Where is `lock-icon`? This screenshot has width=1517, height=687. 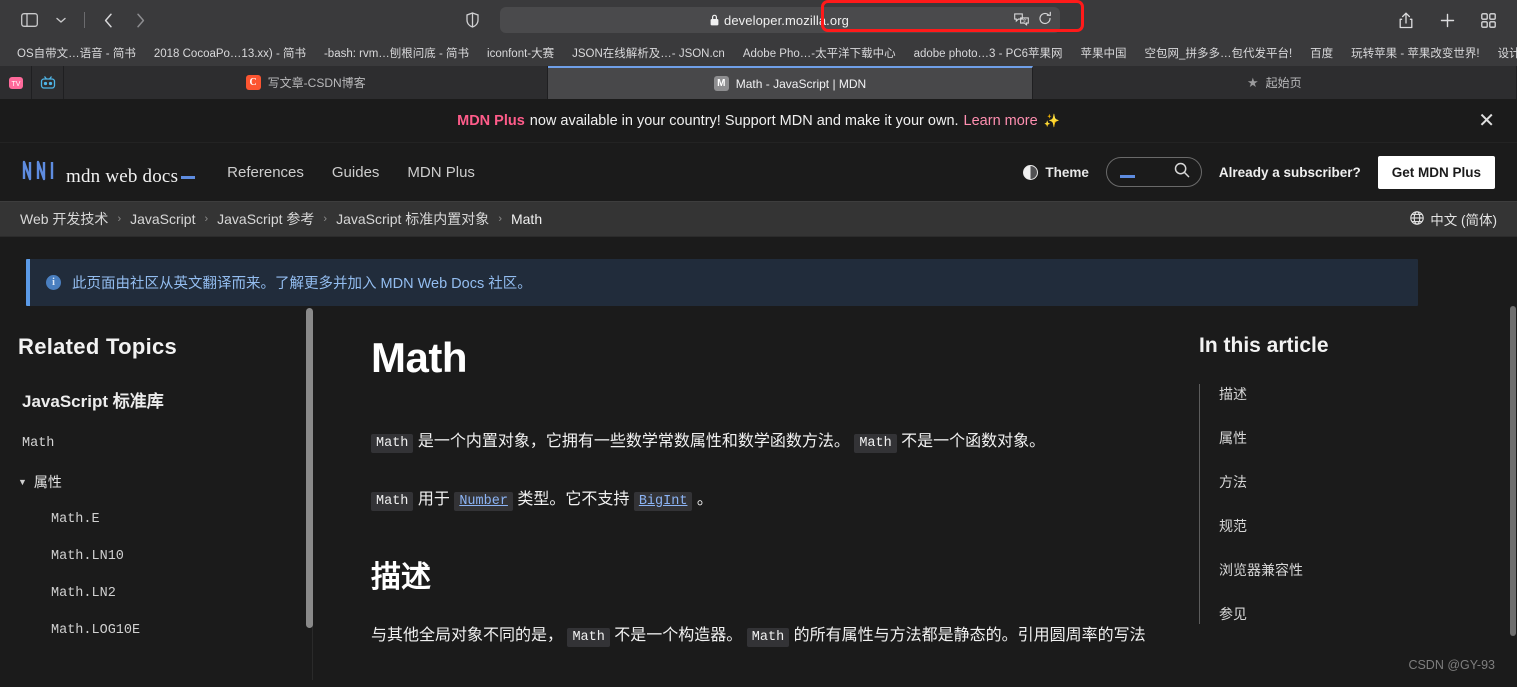 lock-icon is located at coordinates (714, 20).